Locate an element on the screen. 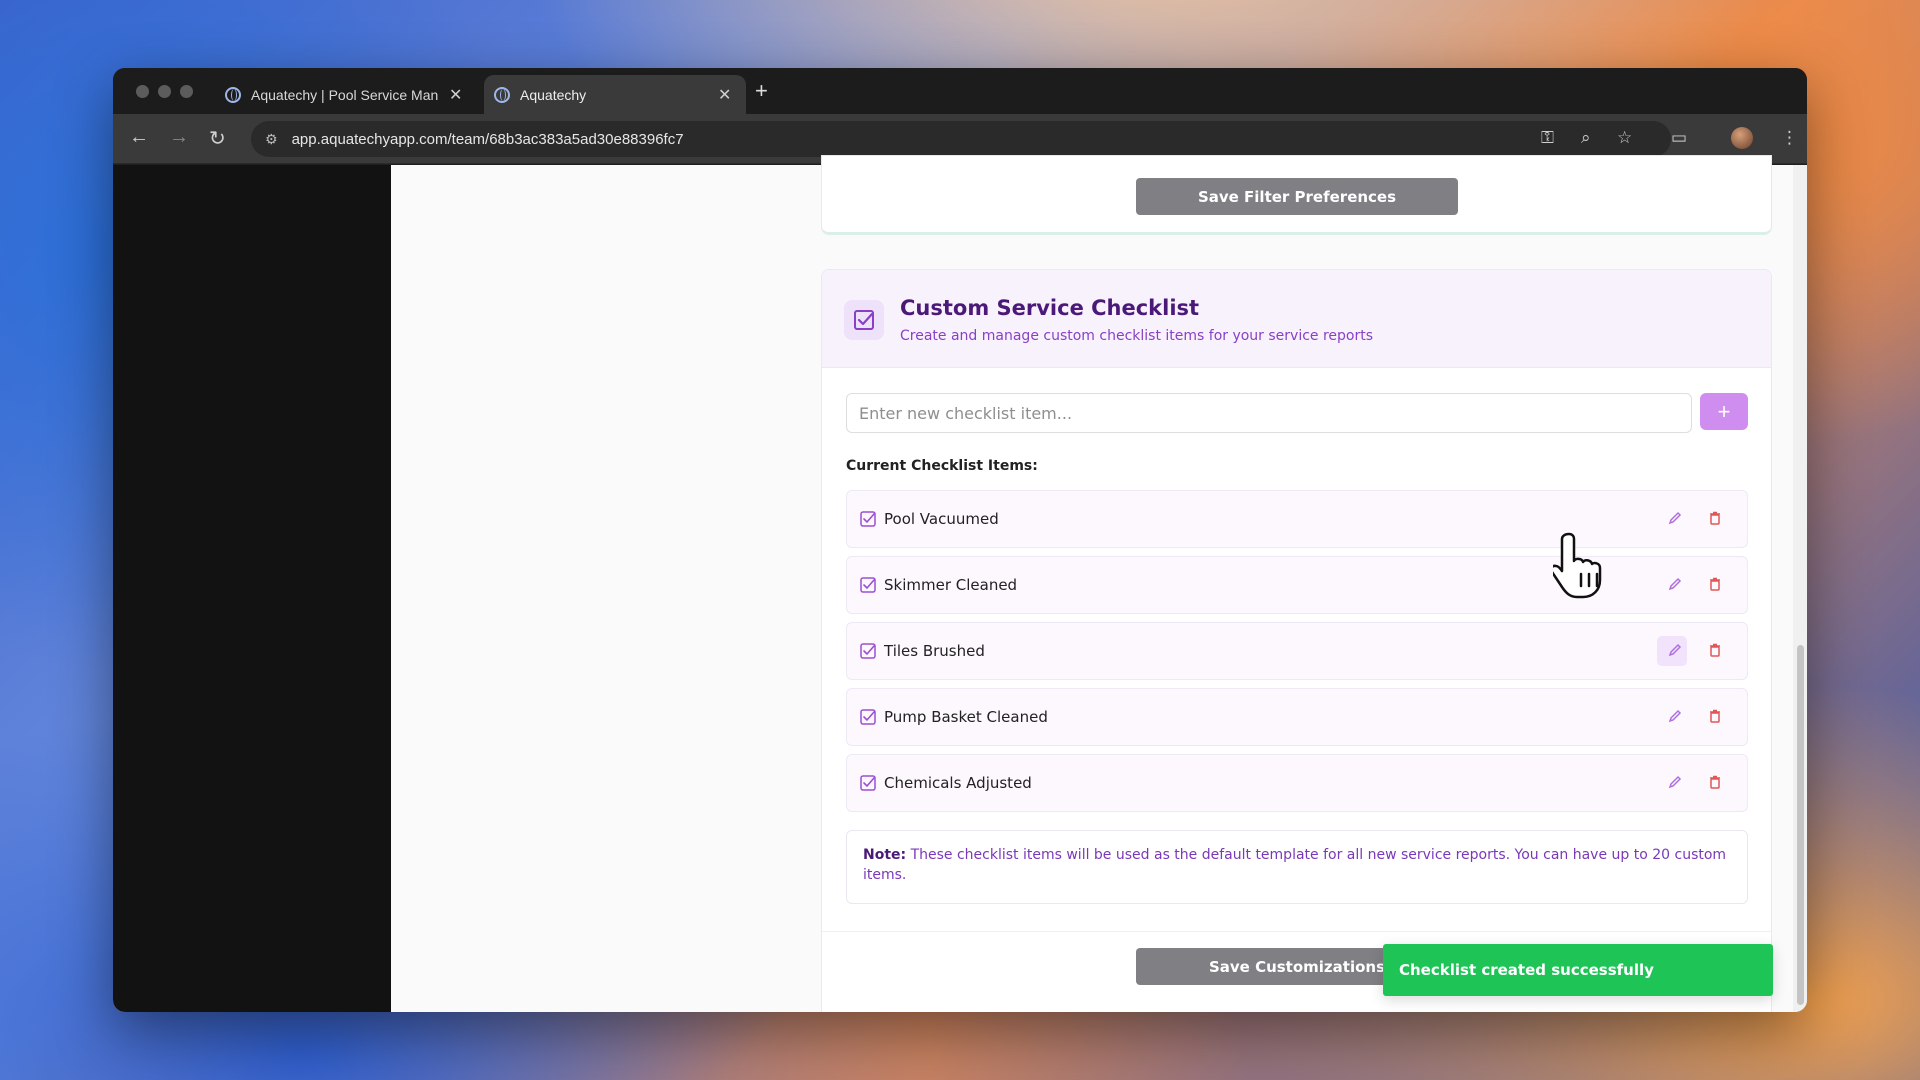 This screenshot has width=1920, height=1080. profile-avatar is located at coordinates (1742, 138).